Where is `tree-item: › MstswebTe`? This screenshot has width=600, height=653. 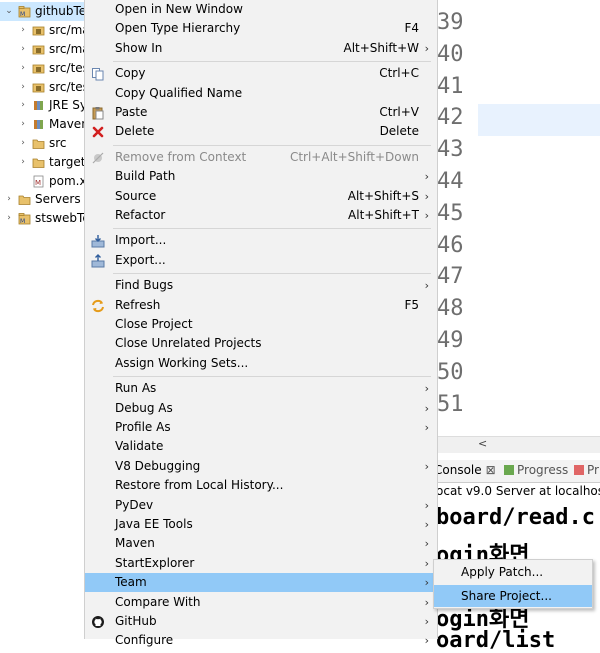
tree-item: › MstswebTe is located at coordinates (44, 218).